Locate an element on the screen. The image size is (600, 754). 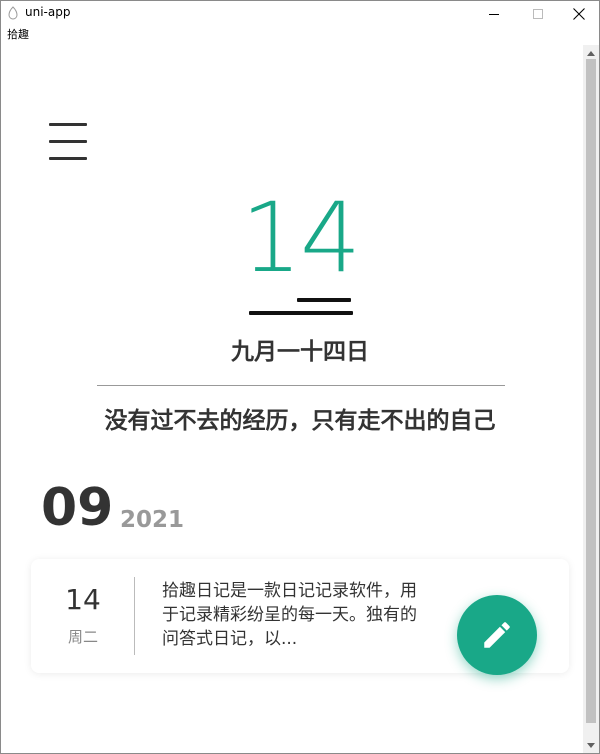
today-day-number: 14 is located at coordinates (300, 238).